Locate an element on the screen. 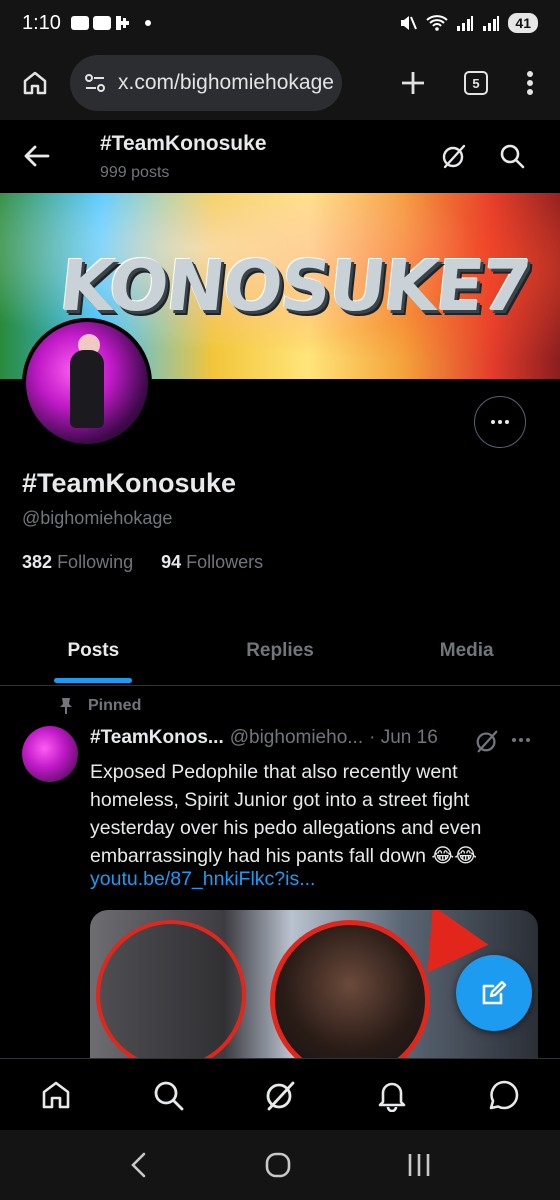  battery-badge: 41 is located at coordinates (523, 23).